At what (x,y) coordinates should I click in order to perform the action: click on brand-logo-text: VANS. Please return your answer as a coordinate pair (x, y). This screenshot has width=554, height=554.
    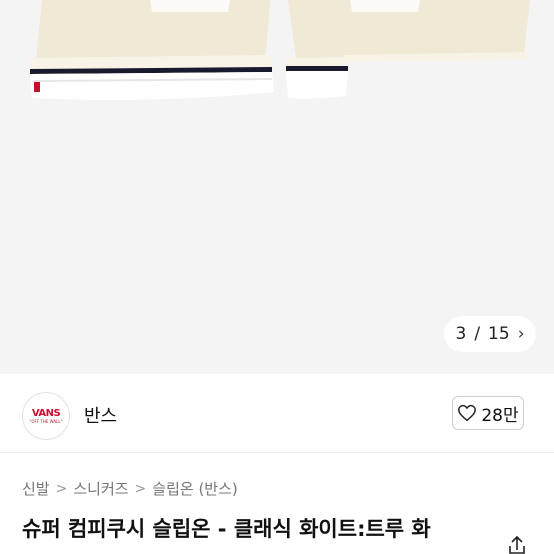
    Looking at the image, I should click on (46, 413).